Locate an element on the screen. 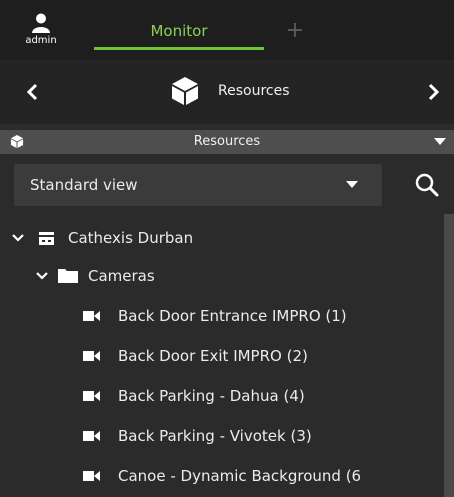 The height and width of the screenshot is (497, 454). camera-item: Back Parking - Vivotek (3) is located at coordinates (220, 436).